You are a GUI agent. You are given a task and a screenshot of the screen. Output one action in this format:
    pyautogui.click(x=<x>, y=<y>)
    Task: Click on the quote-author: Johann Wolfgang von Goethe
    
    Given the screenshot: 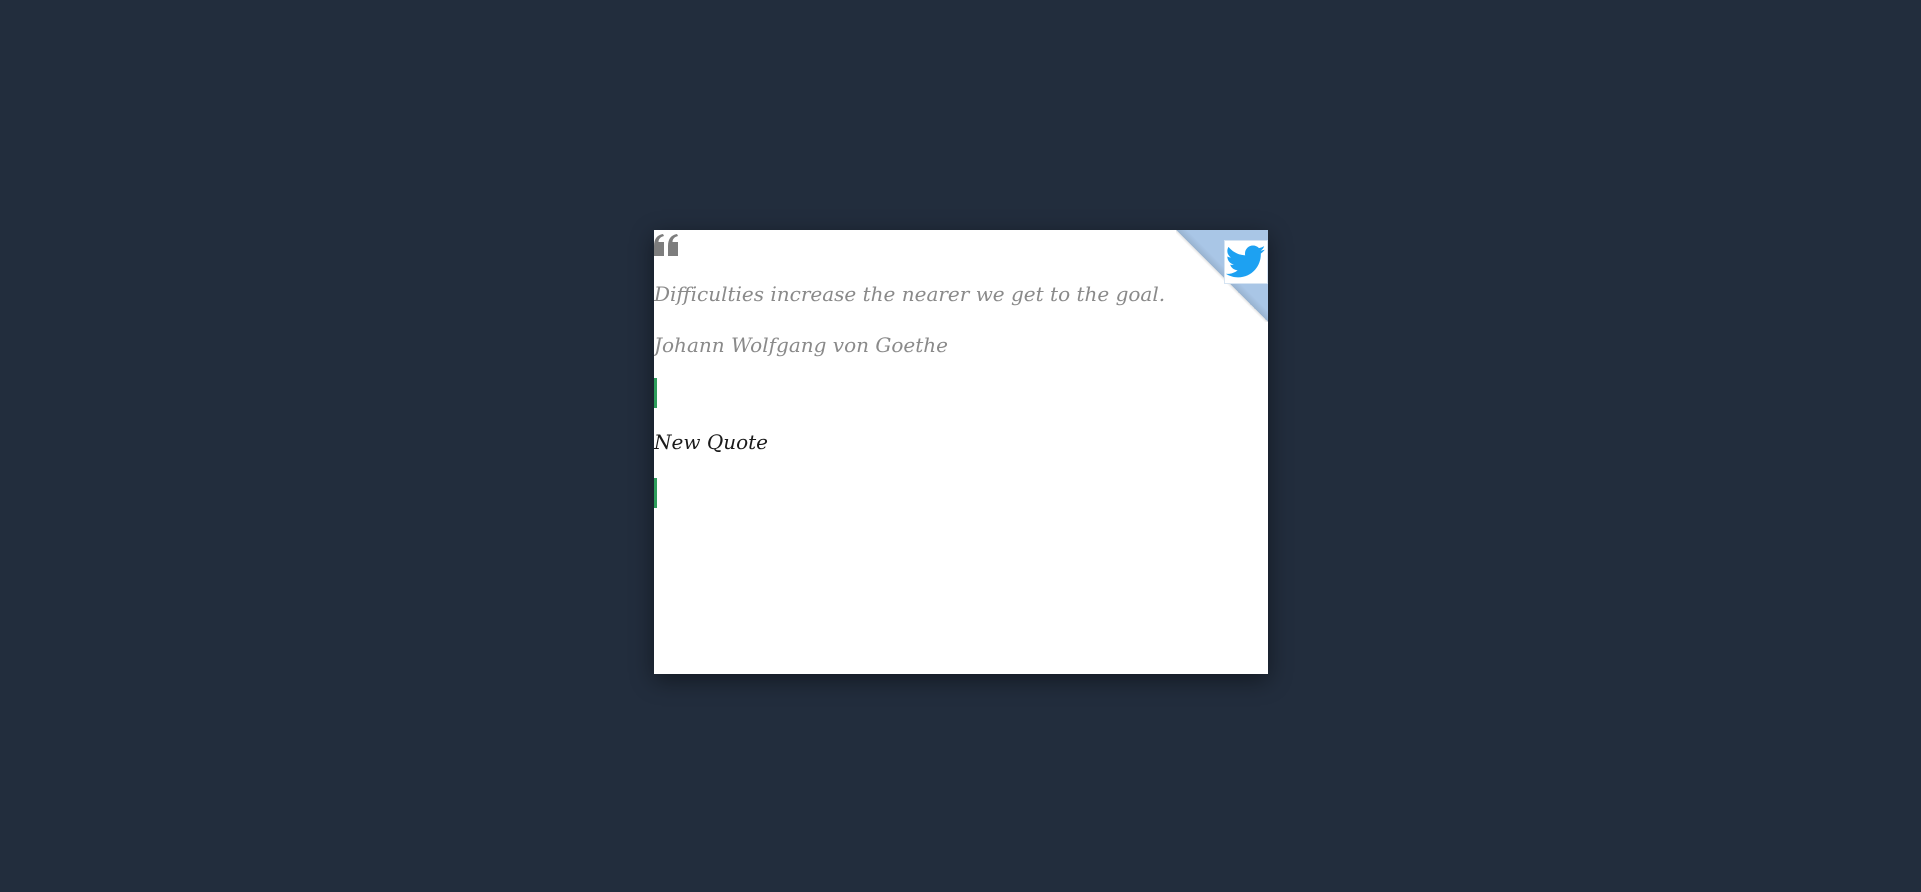 What is the action you would take?
    pyautogui.click(x=801, y=345)
    